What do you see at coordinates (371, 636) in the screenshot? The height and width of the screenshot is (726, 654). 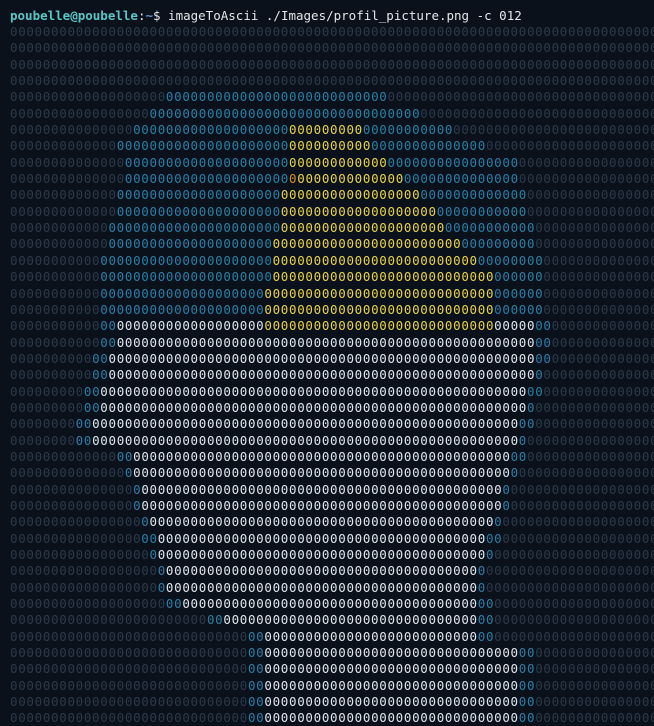 I see `ascii-run: 00000000000000000000000000` at bounding box center [371, 636].